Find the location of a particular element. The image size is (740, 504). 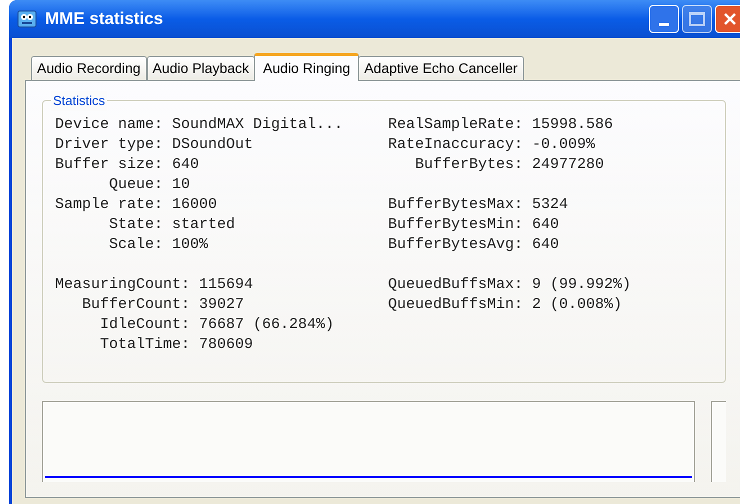

stat-label: Device name: is located at coordinates (109, 124).